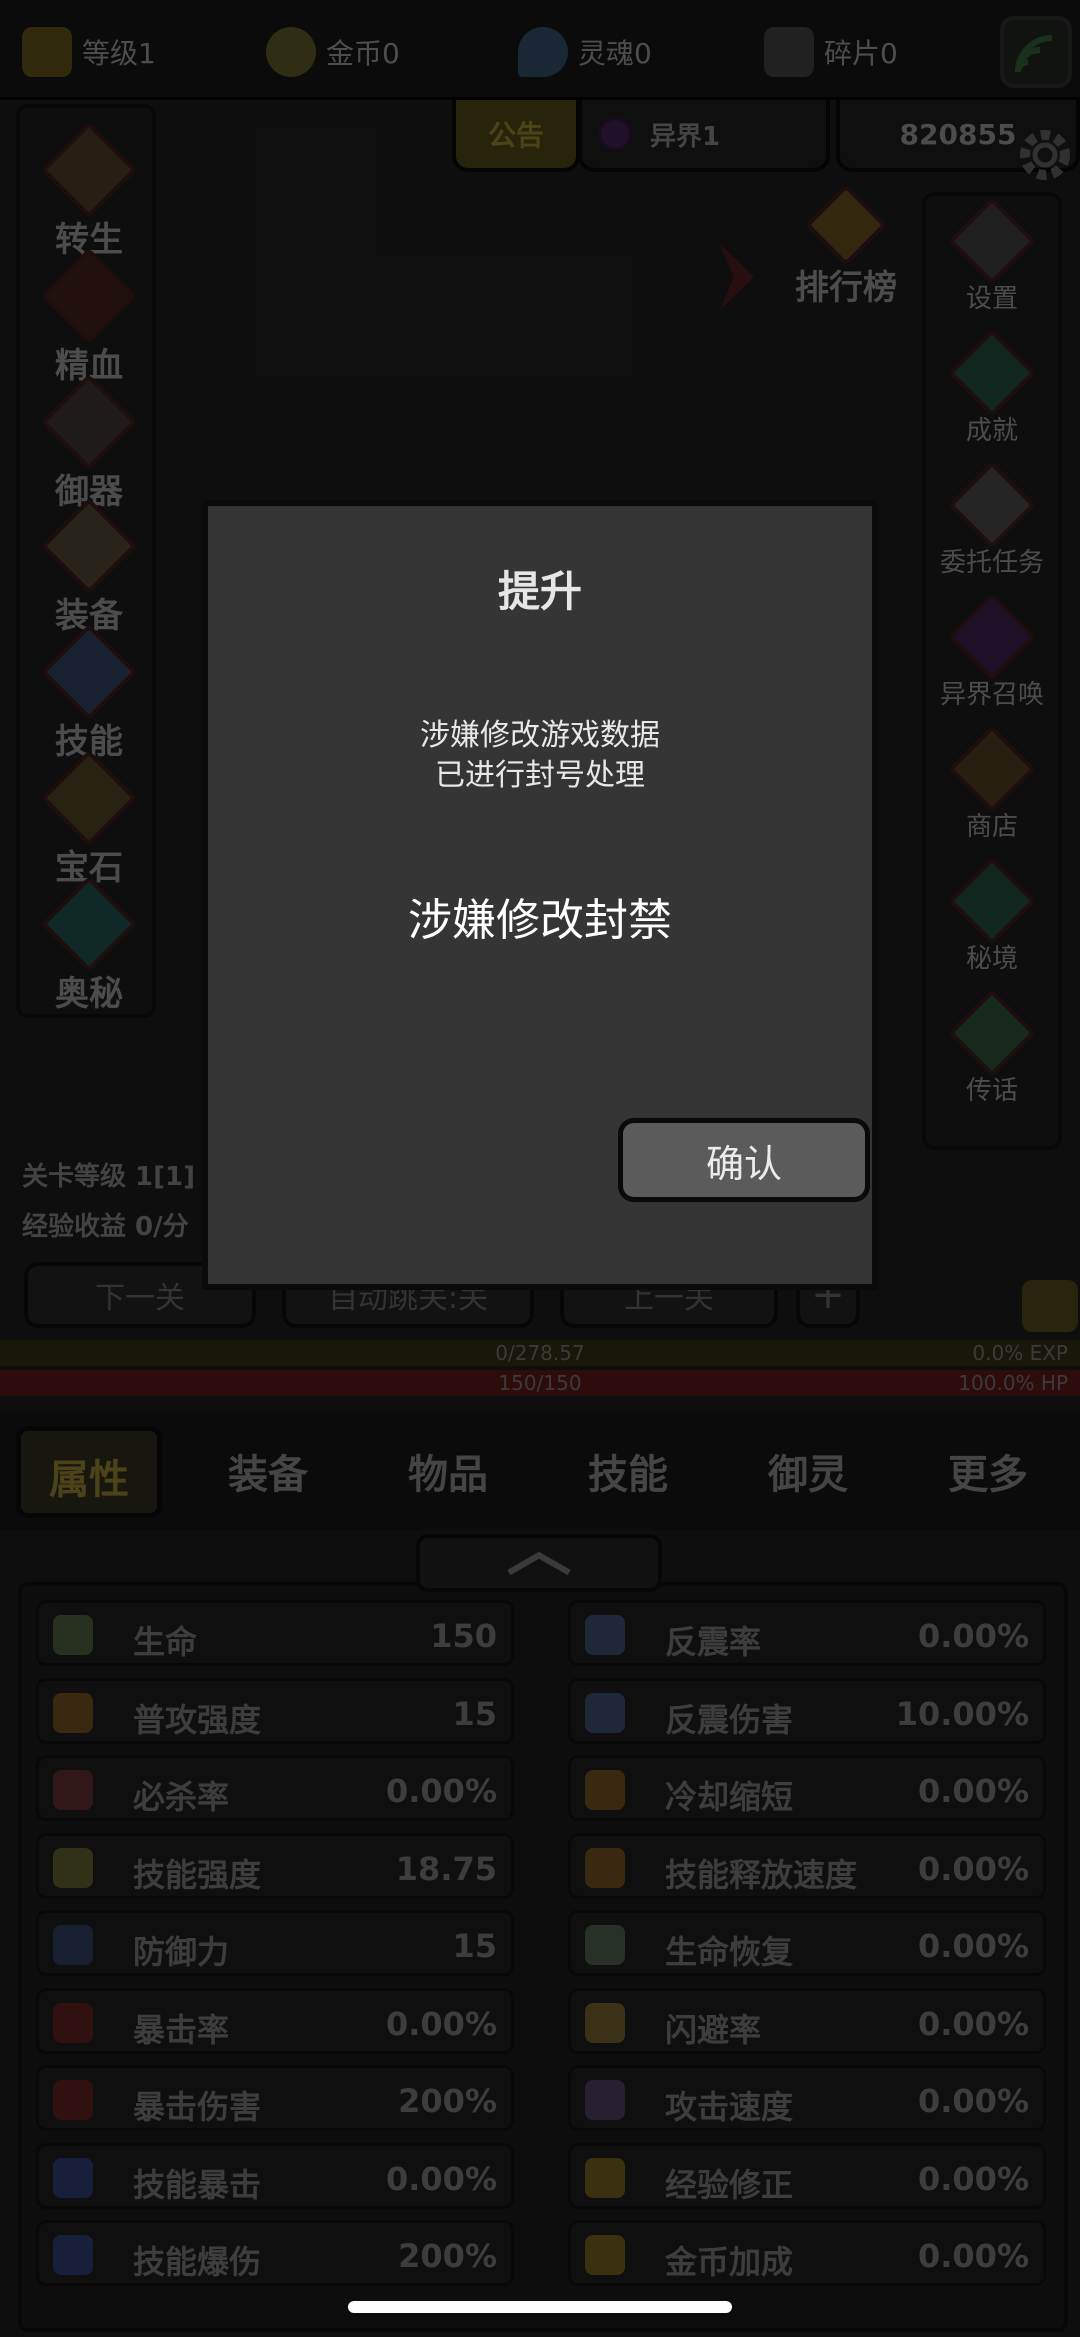 The image size is (1080, 2337). What do you see at coordinates (540, 920) in the screenshot?
I see `dialog-ban-text: 涉嫌修改封禁` at bounding box center [540, 920].